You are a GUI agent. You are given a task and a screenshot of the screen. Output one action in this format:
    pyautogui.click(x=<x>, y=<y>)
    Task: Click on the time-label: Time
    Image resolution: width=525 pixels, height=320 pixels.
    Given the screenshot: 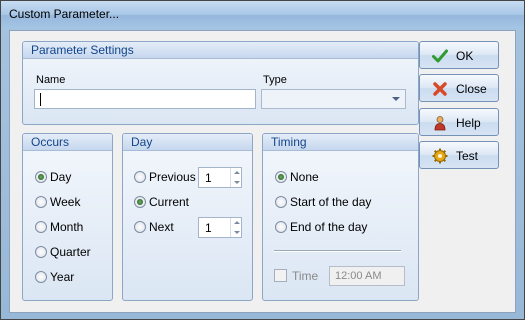 What is the action you would take?
    pyautogui.click(x=305, y=276)
    